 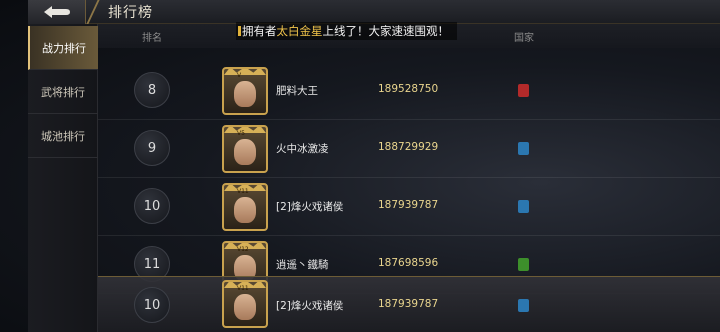 What do you see at coordinates (152, 90) in the screenshot?
I see `rank-badge: 8` at bounding box center [152, 90].